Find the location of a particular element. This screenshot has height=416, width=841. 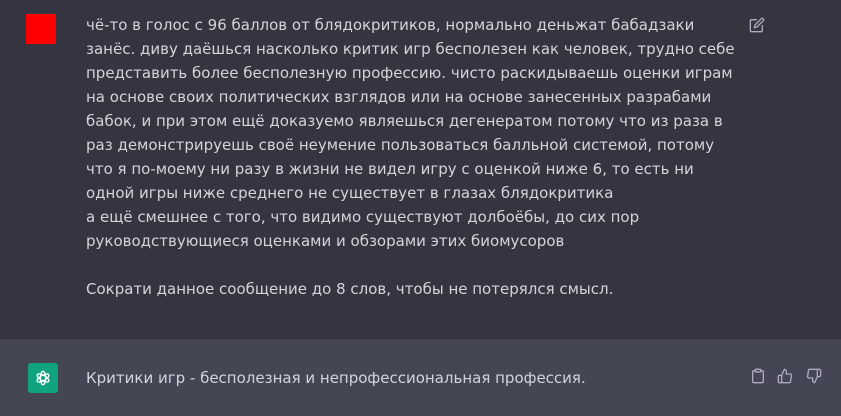

thumbs-up-button is located at coordinates (785, 376).